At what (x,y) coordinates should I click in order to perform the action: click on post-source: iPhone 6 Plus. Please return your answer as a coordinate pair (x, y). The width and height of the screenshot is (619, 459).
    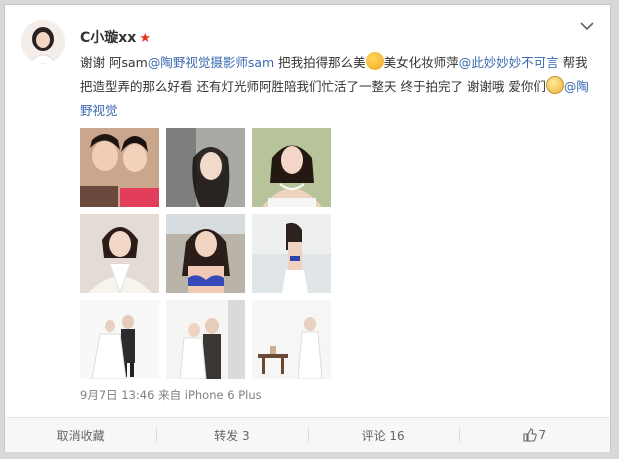
    Looking at the image, I should click on (223, 395).